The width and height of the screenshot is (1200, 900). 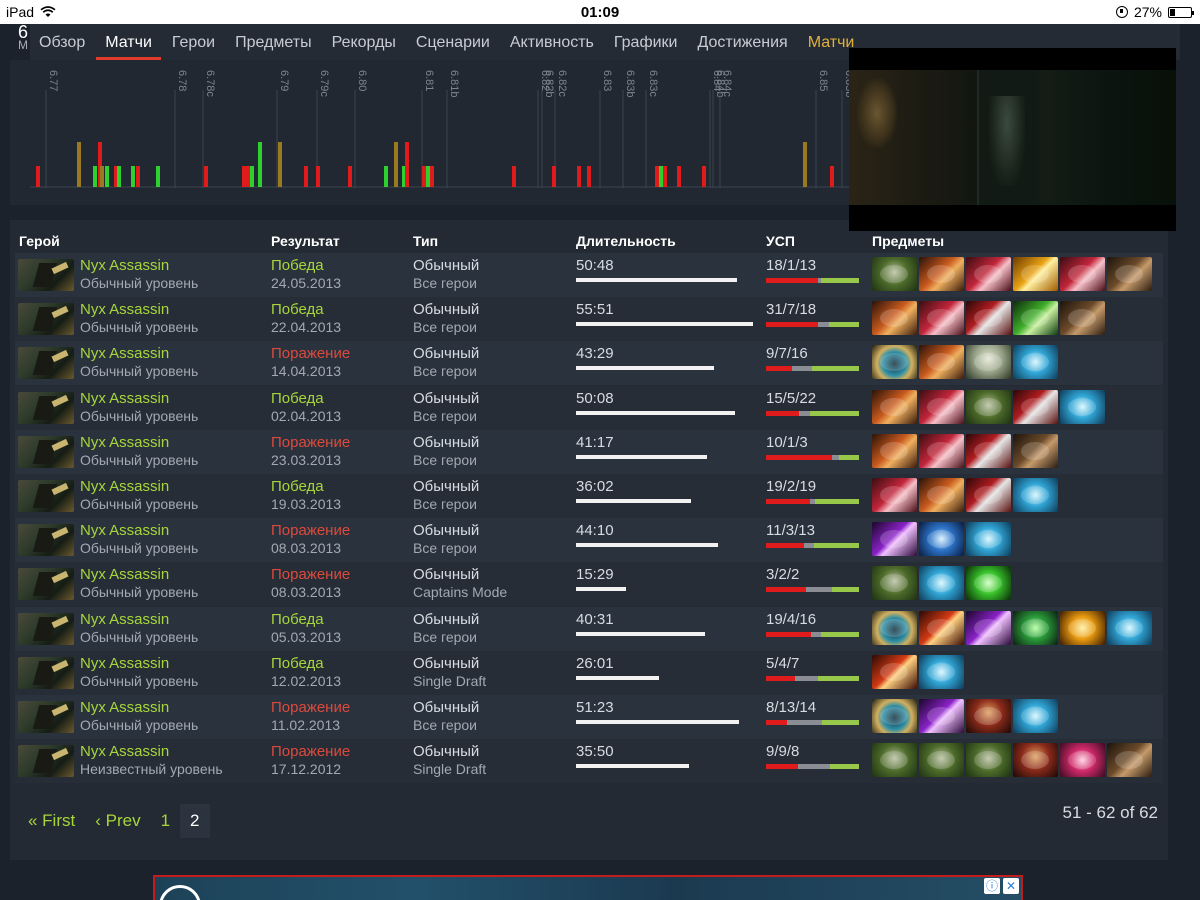 What do you see at coordinates (297, 309) in the screenshot?
I see `match-result: Победа` at bounding box center [297, 309].